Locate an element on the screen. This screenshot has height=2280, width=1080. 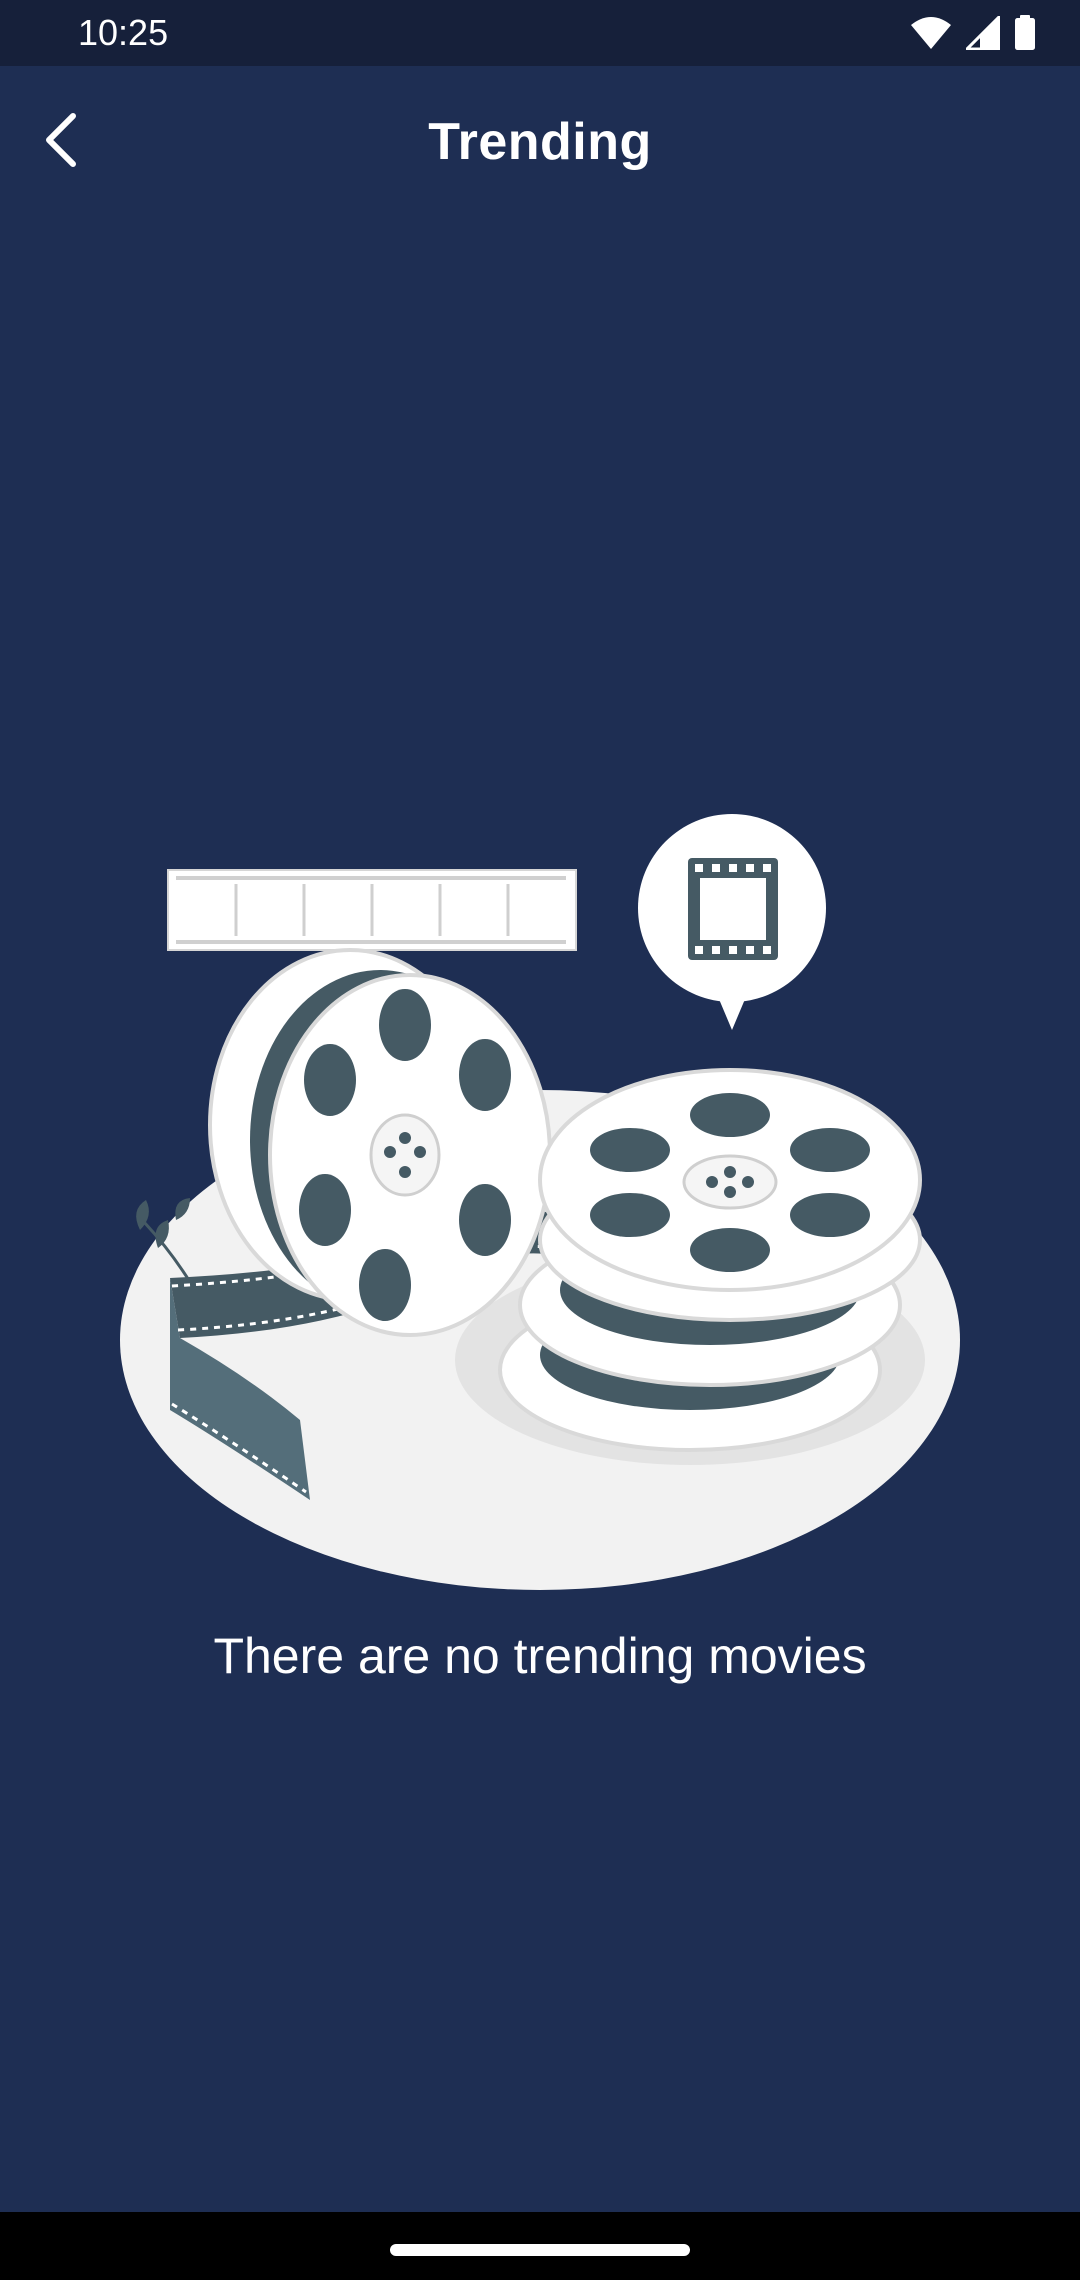
navigation-bar is located at coordinates (540, 2246).